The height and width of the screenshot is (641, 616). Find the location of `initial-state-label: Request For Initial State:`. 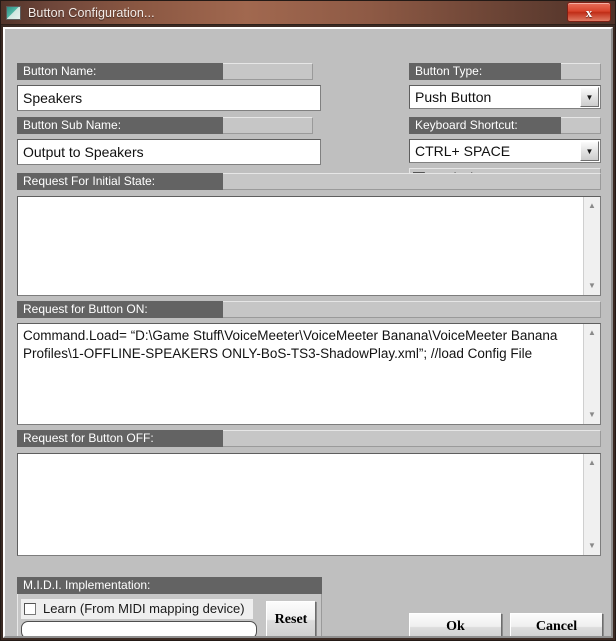

initial-state-label: Request For Initial State: is located at coordinates (120, 181).